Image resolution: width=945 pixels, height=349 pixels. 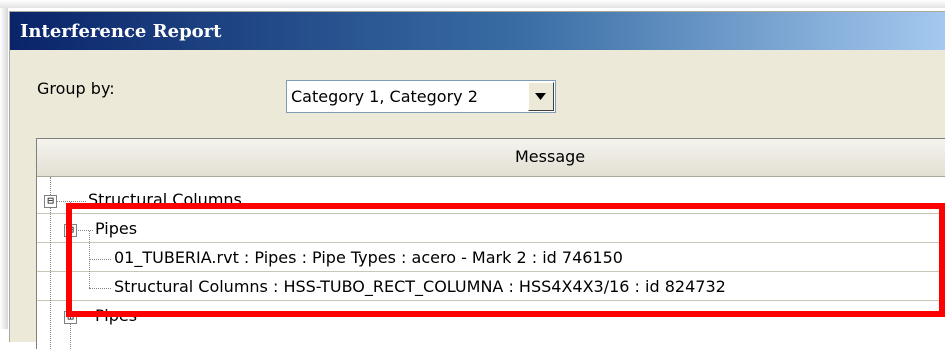 I want to click on dropdown-arrow-button, so click(x=541, y=96).